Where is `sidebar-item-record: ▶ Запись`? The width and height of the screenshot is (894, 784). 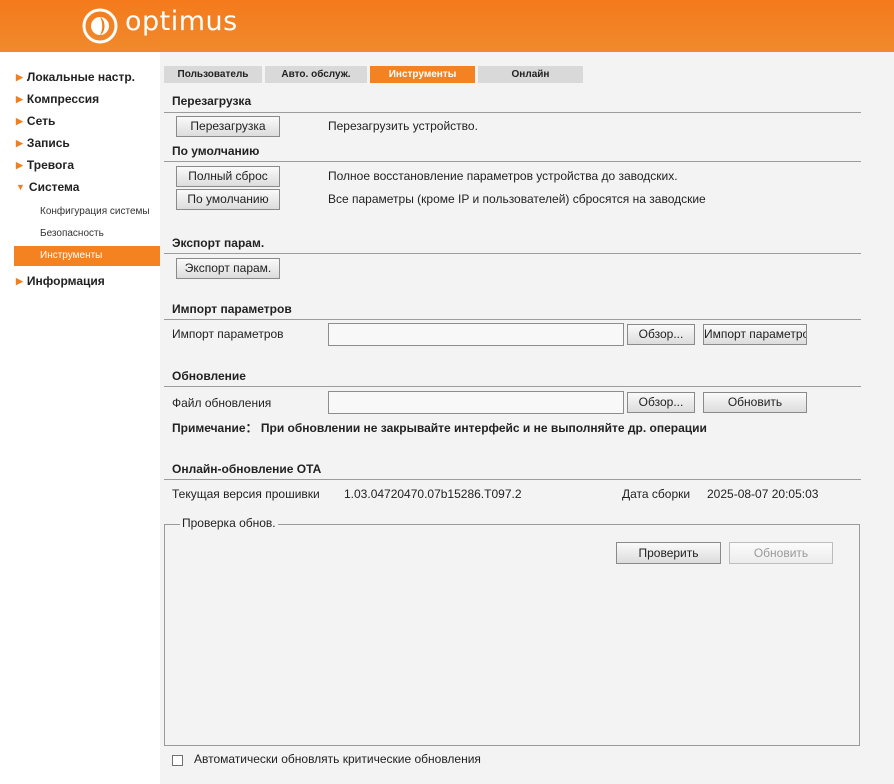
sidebar-item-record: ▶ Запись is located at coordinates (43, 143).